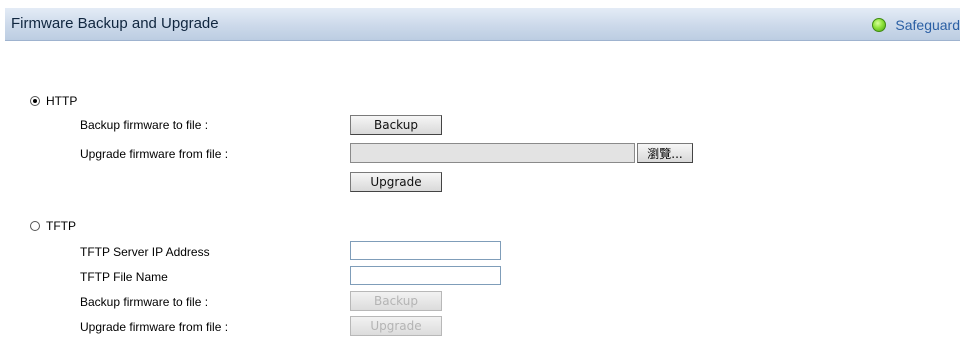 The image size is (960, 347). Describe the element at coordinates (396, 326) in the screenshot. I see `tftp-upgrade-button: Upgrade` at that location.